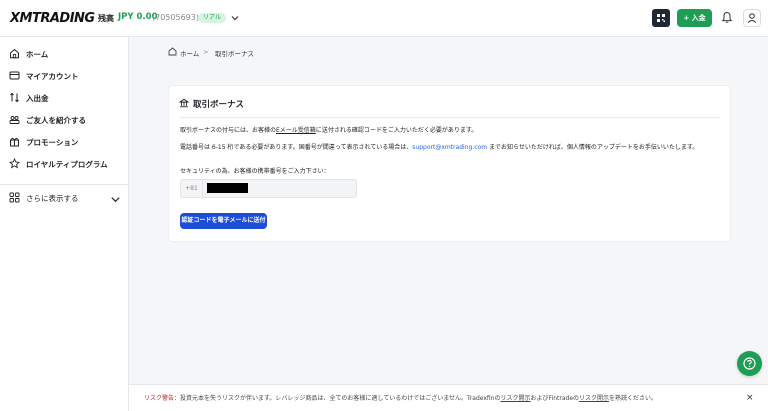  I want to click on transfer-icon, so click(14, 97).